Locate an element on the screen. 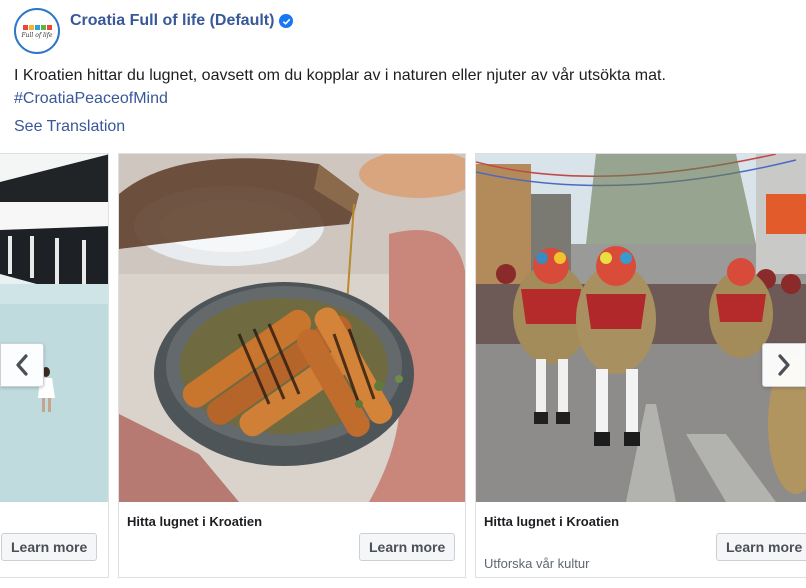 This screenshot has height=588, width=806. beach-photo is located at coordinates (54, 328).